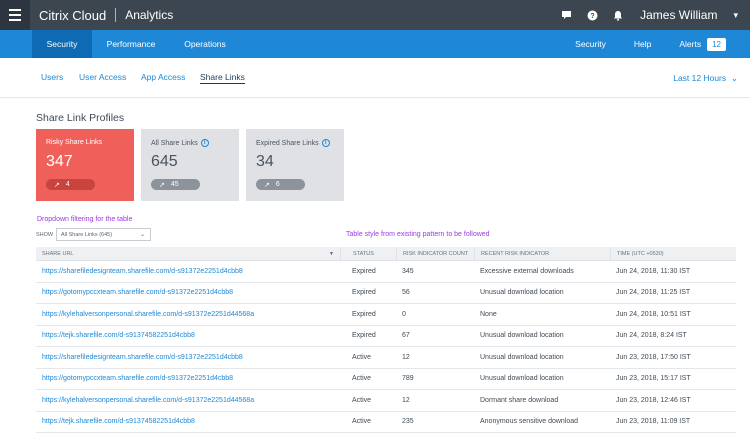 This screenshot has width=750, height=434. Describe the element at coordinates (735, 15) in the screenshot. I see `chevron-down-icon: ▾` at that location.